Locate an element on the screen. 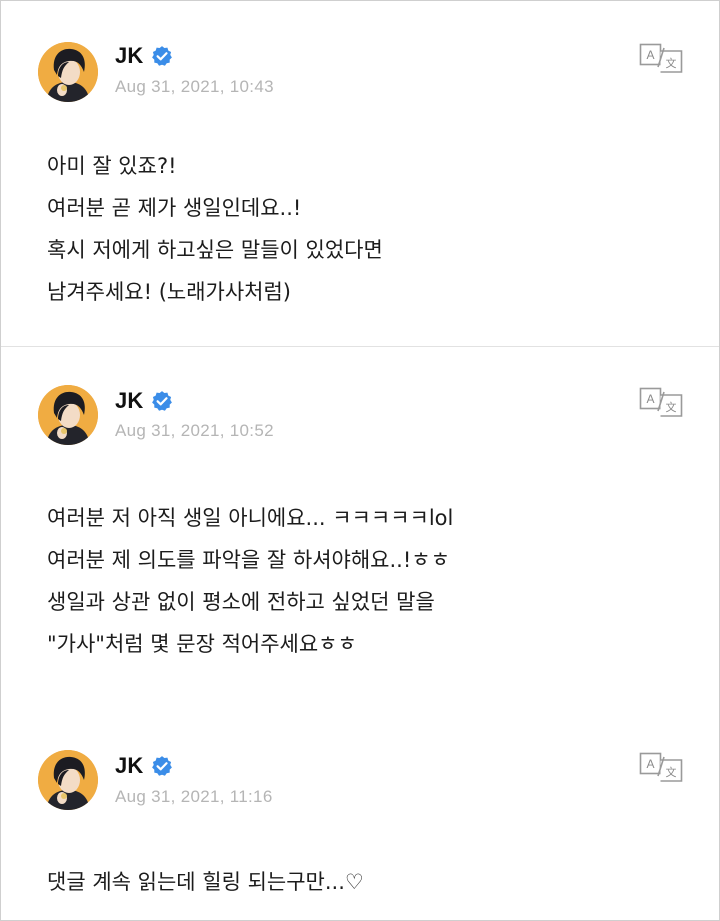 The height and width of the screenshot is (921, 720). post-text-line: 남겨주세요! (노래가사처럼) is located at coordinates (169, 292).